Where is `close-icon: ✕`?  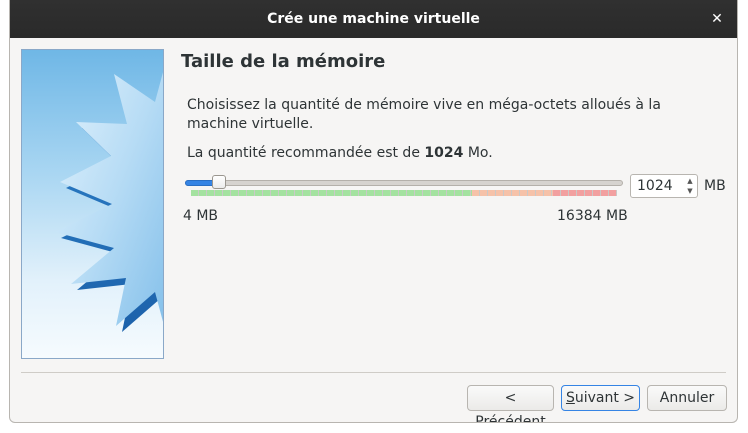
close-icon: ✕ is located at coordinates (717, 19).